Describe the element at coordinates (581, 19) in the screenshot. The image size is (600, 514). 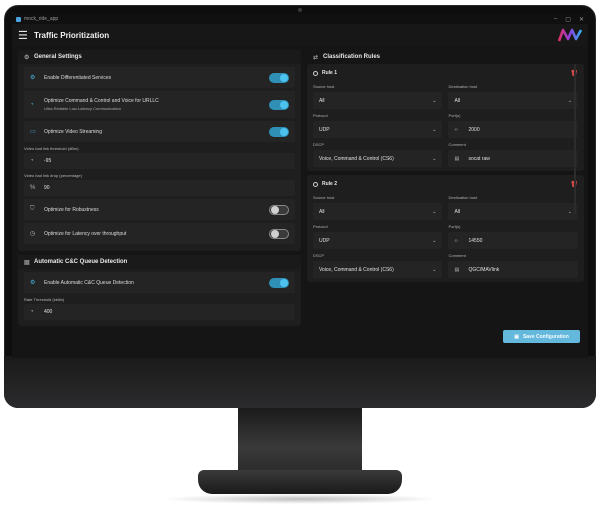
I see `close-button: ✕` at that location.